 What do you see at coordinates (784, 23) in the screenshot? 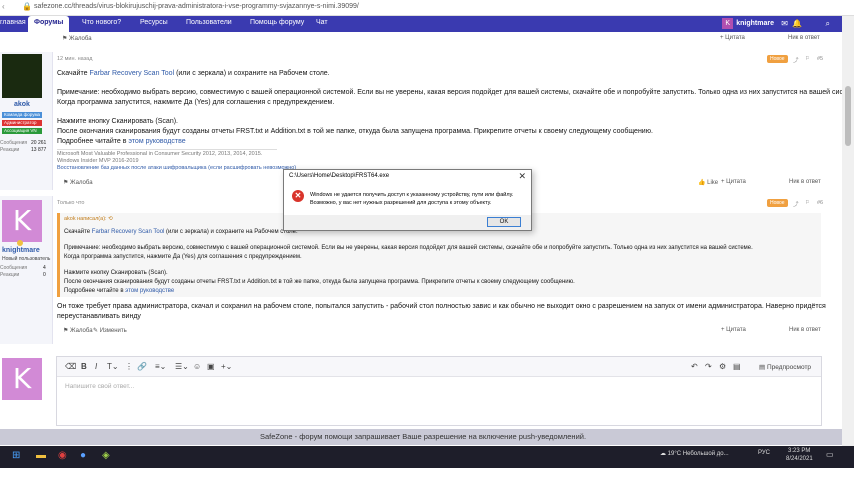
I see `inbox-icon: ✉` at bounding box center [784, 23].